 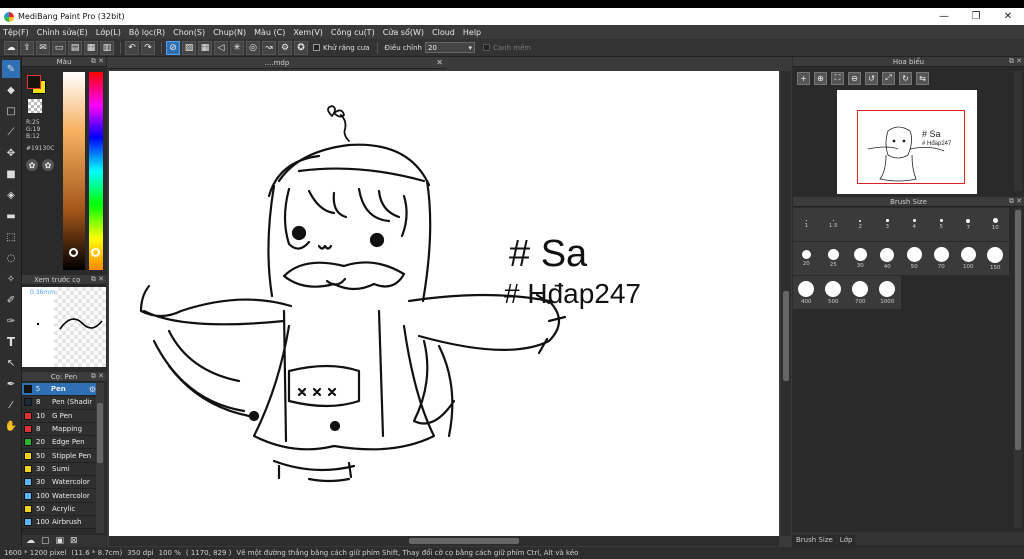 I want to click on transparent-color-swatch, so click(x=35, y=106).